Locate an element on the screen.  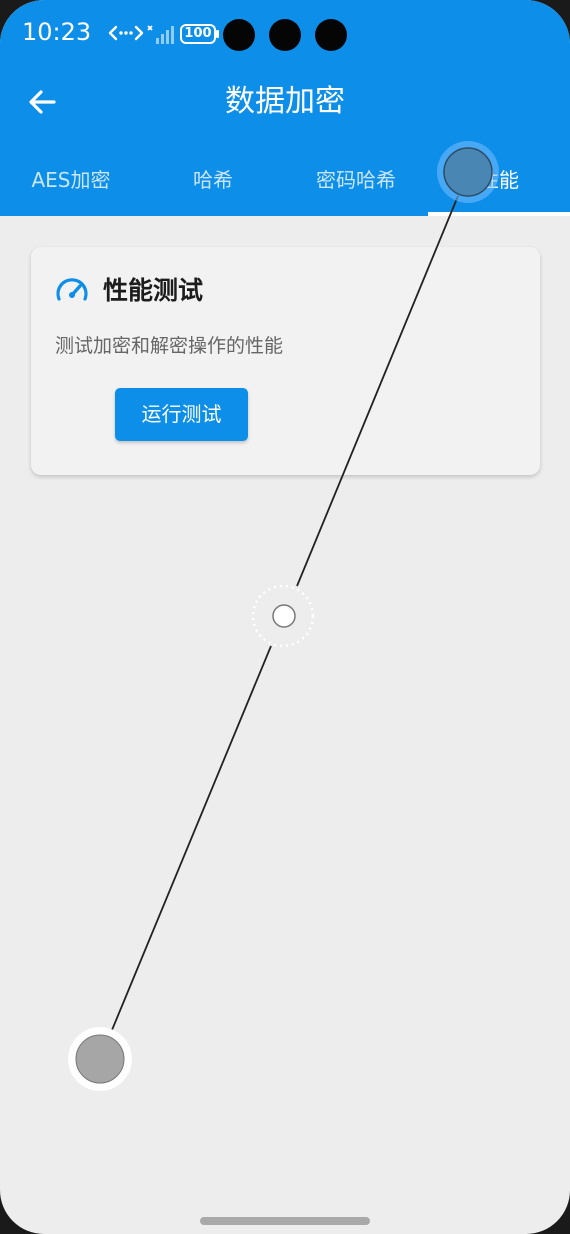
card-title: 性能测试 is located at coordinates (153, 290).